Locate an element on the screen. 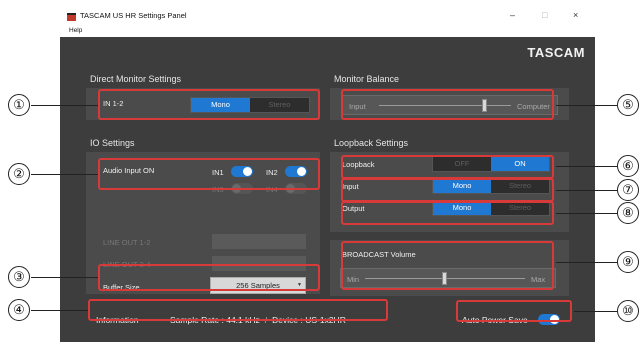 Image resolution: width=642 pixels, height=342 pixels. callout-3: ③ is located at coordinates (19, 277).